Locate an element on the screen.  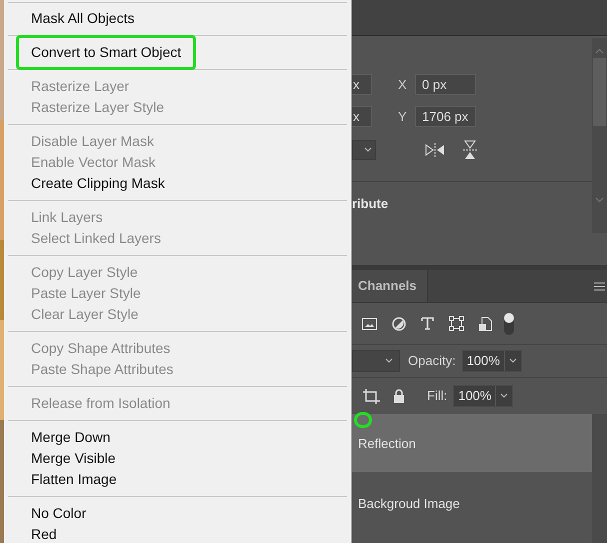
opacity-label: Opacity: is located at coordinates (432, 361).